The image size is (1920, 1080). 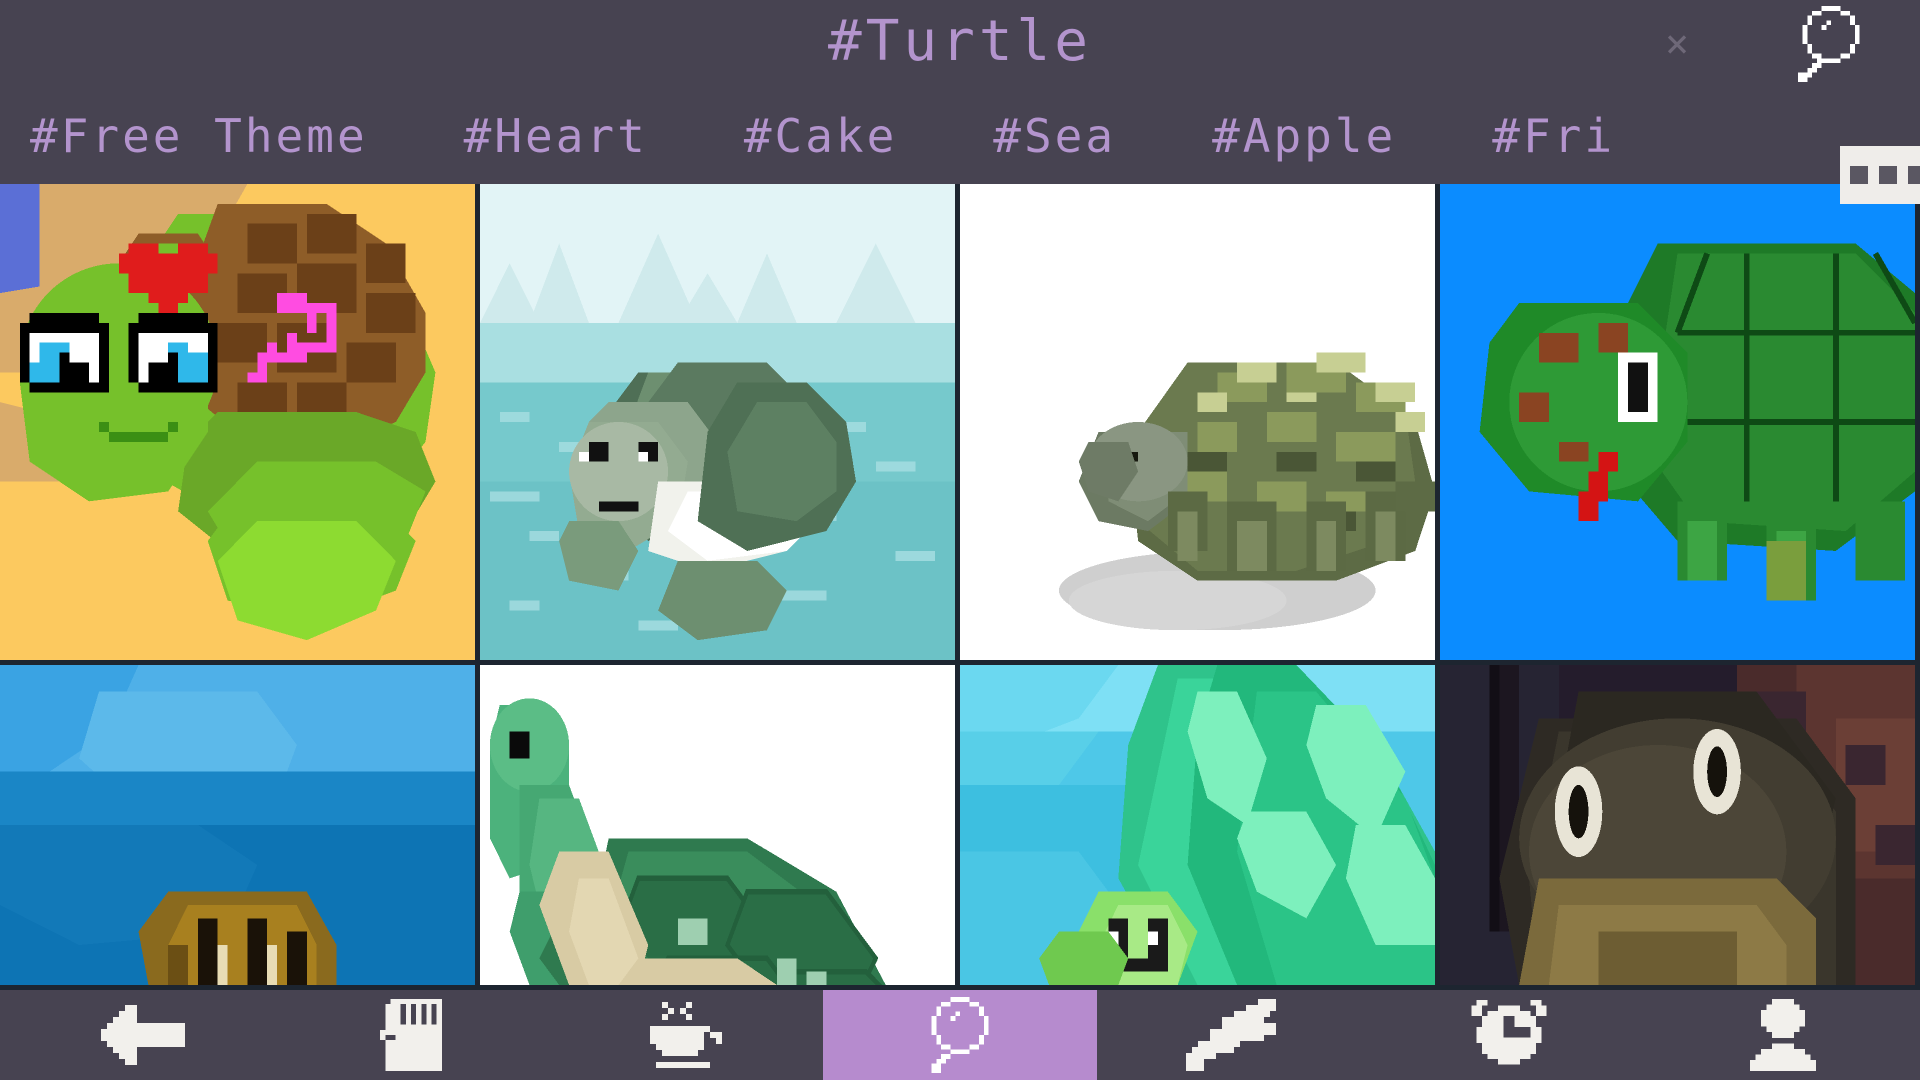 I want to click on tile-swimming-turtle-lake, so click(x=720, y=424).